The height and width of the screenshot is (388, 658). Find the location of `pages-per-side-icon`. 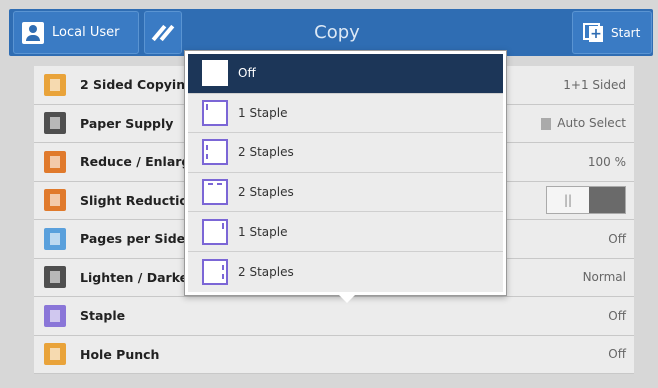

pages-per-side-icon is located at coordinates (55, 238).